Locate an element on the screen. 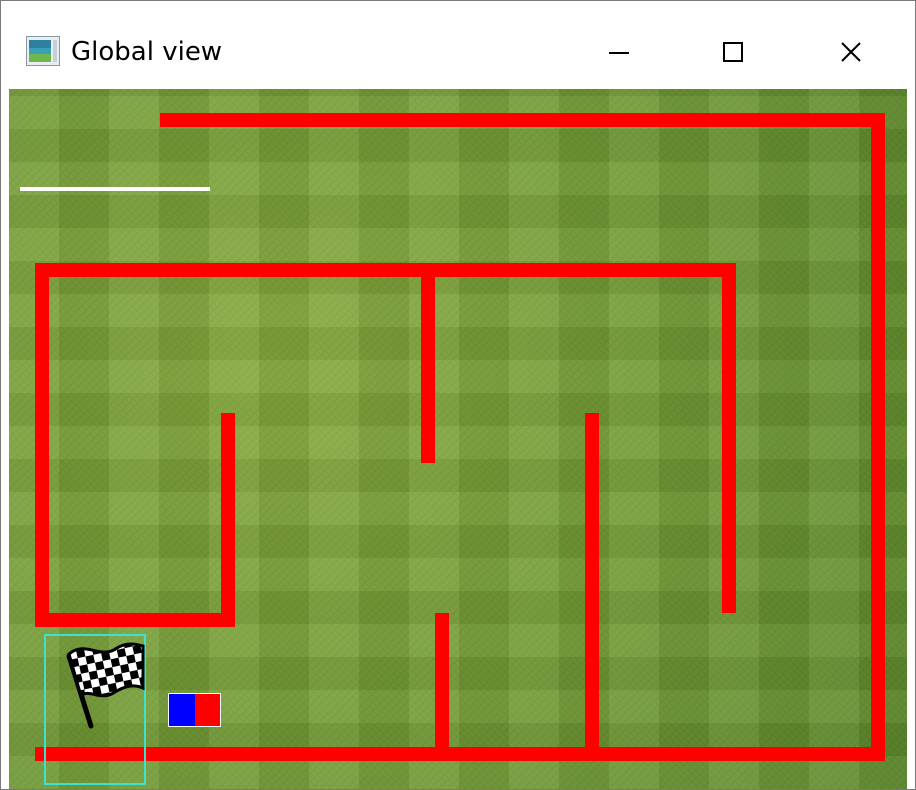  maximize-button is located at coordinates (733, 52).